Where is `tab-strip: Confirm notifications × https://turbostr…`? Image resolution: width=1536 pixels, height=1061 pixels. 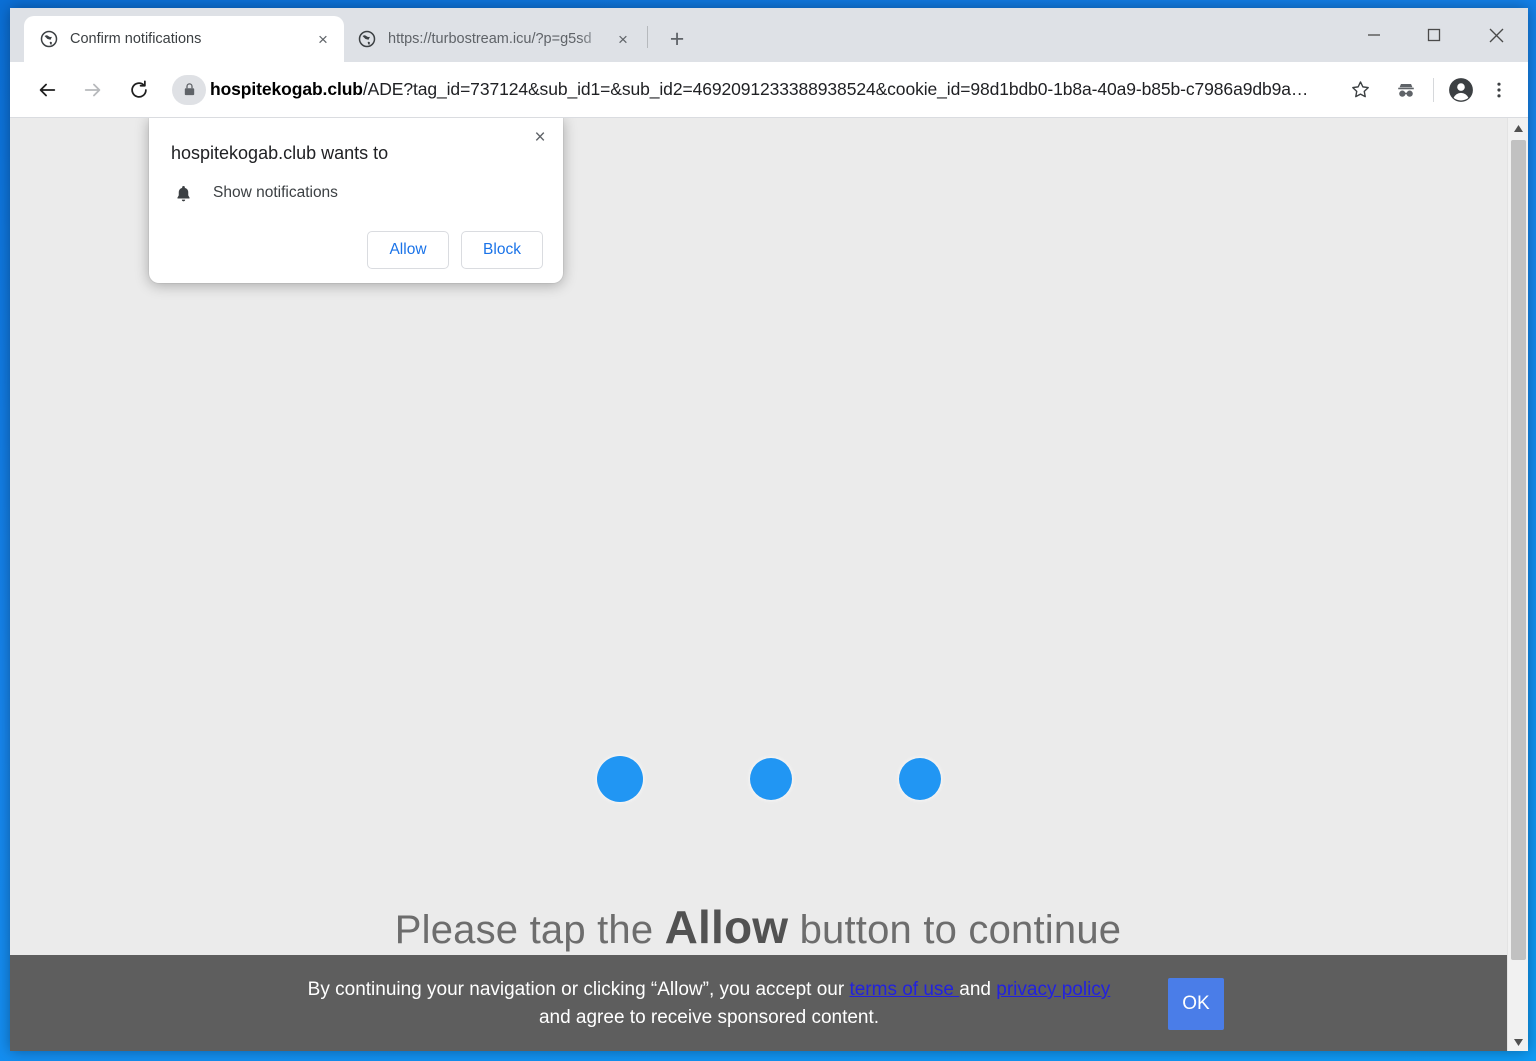
tab-strip: Confirm notifications × https://turbostr… is located at coordinates (769, 35).